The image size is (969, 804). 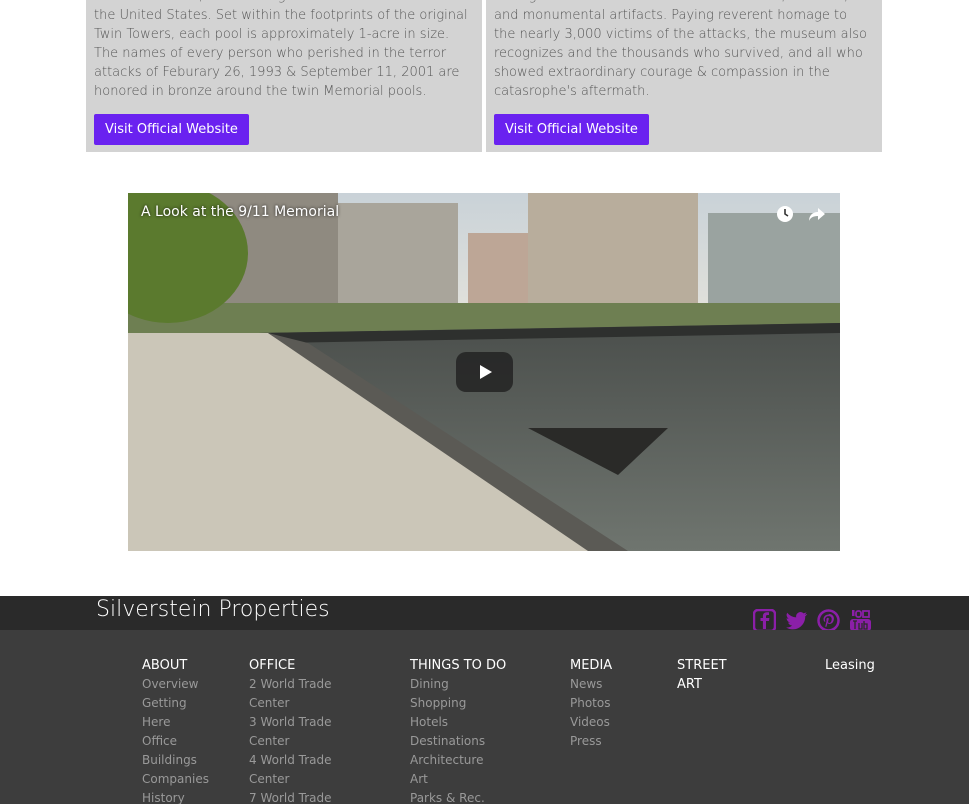 I want to click on social-links, so click(x=812, y=620).